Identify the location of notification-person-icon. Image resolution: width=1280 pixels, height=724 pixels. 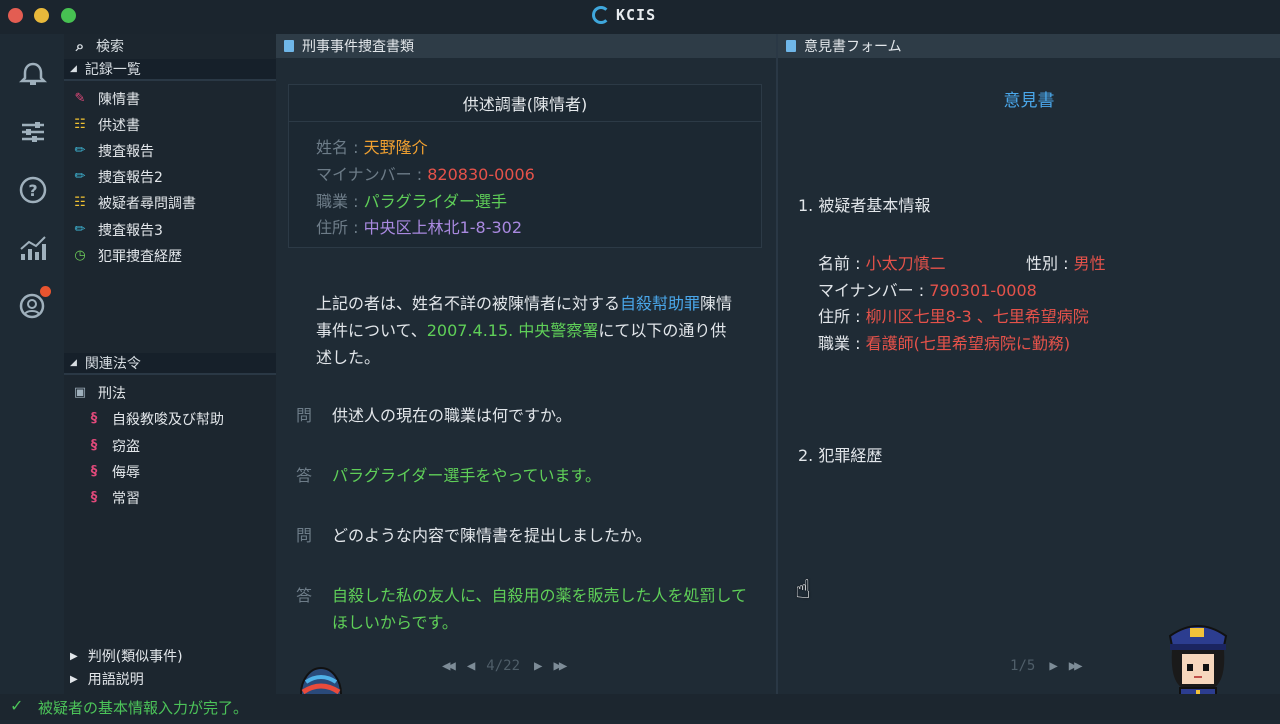
(34, 304).